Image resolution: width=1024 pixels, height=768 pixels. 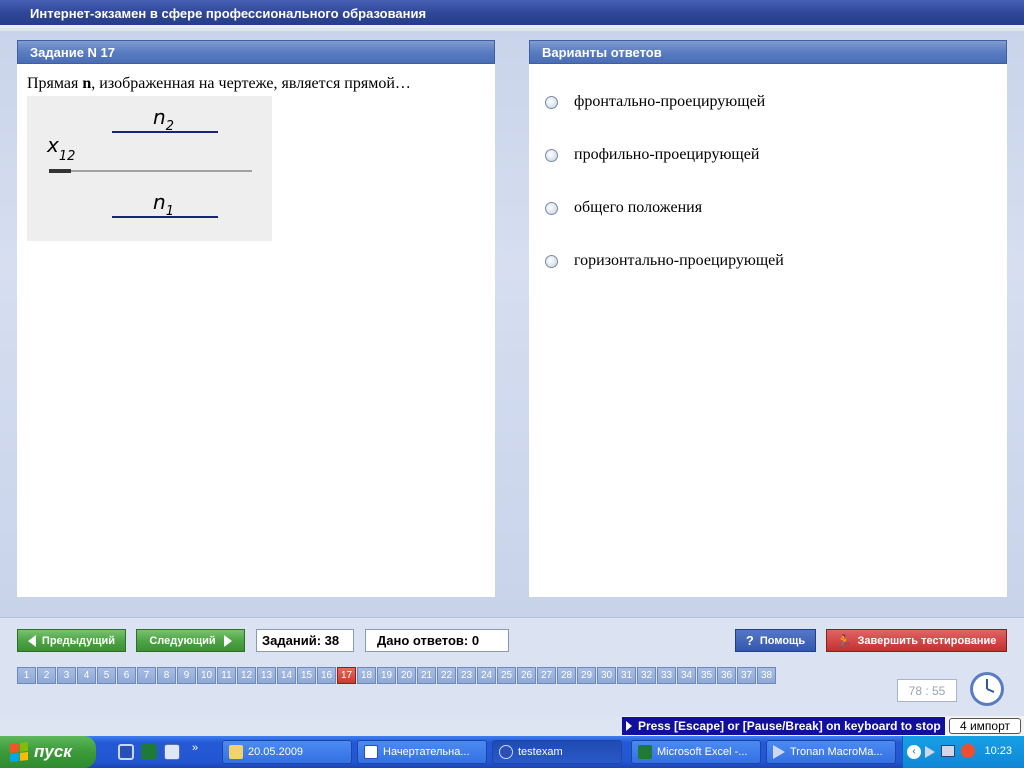 I want to click on question-number: 10, so click(x=206, y=675).